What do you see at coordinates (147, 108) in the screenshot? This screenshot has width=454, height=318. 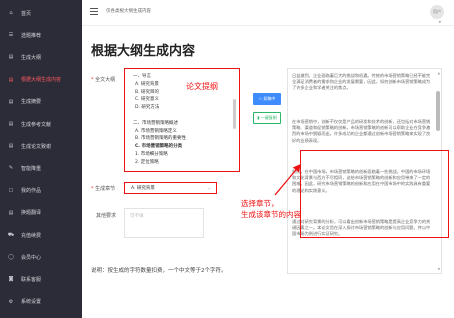 I see `outline-line: D. 研究方法` at bounding box center [147, 108].